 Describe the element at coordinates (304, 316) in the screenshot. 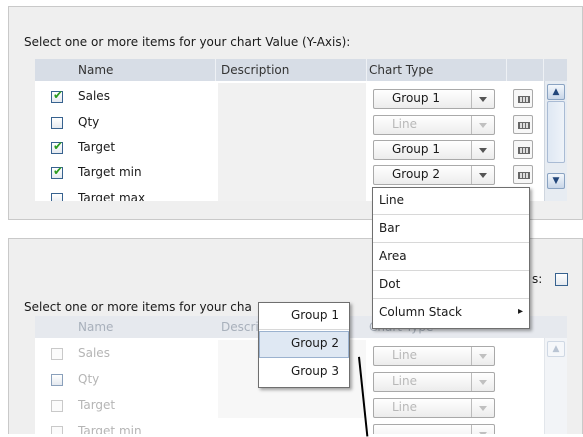

I see `menu-item-group-1: Group 1` at that location.